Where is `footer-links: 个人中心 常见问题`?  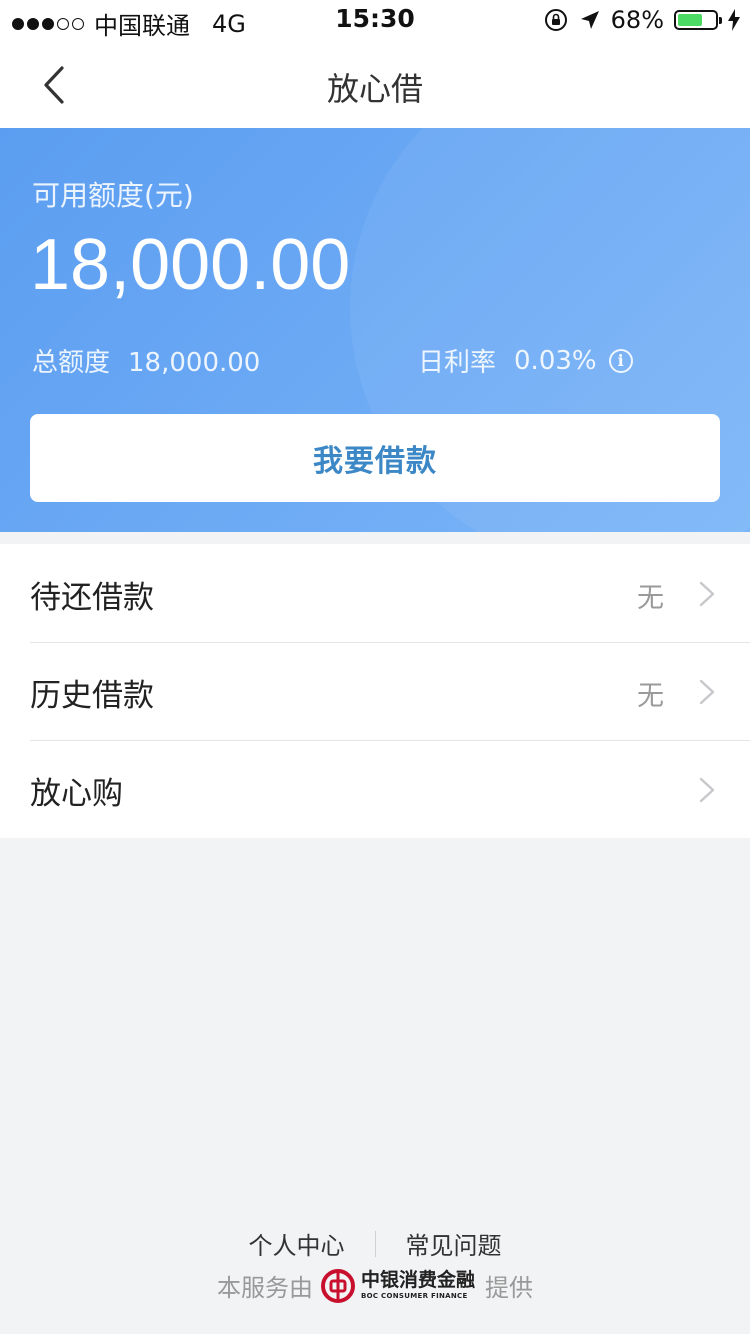 footer-links: 个人中心 常见问题 is located at coordinates (375, 1243).